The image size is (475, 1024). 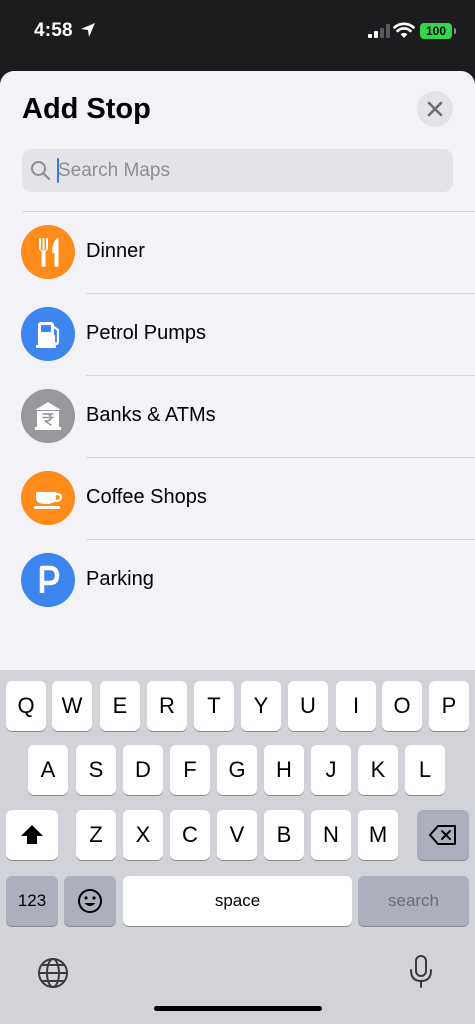 What do you see at coordinates (41, 171) in the screenshot?
I see `search-icon` at bounding box center [41, 171].